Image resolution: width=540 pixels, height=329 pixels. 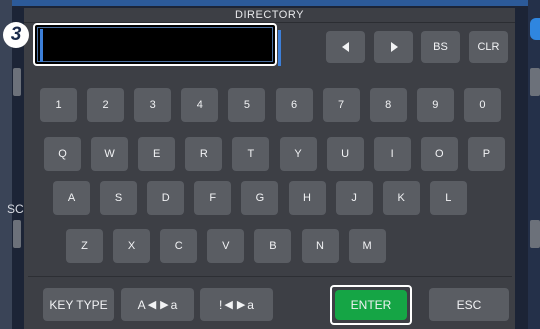 I want to click on key-z: Z, so click(x=84, y=246).